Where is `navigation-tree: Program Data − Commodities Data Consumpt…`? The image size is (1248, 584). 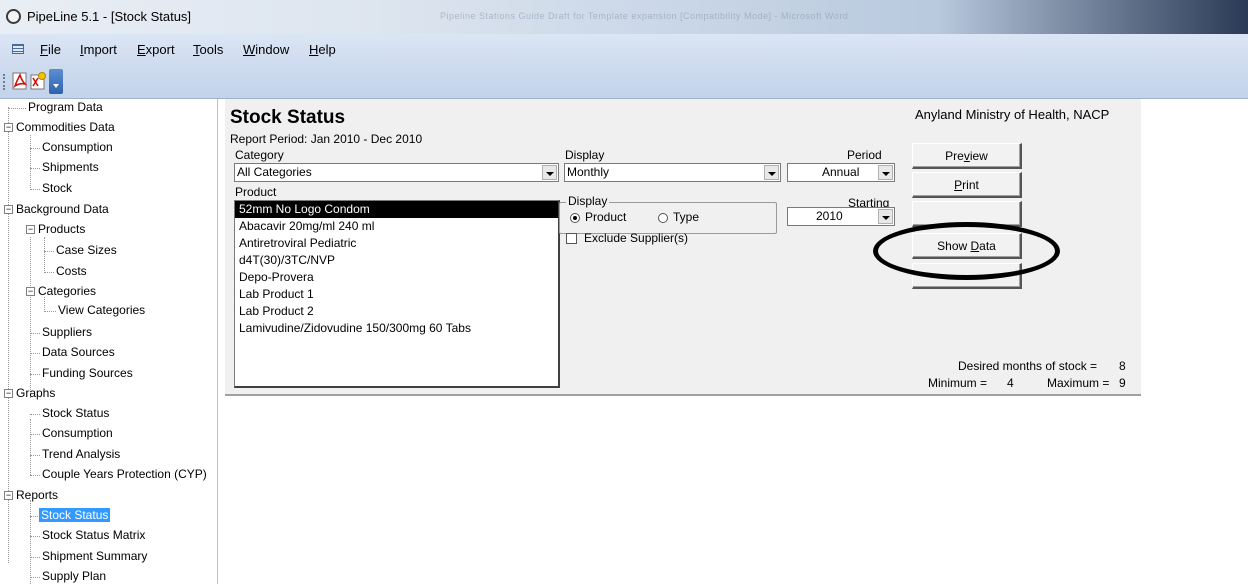
navigation-tree: Program Data − Commodities Data Consumpt… is located at coordinates (109, 341).